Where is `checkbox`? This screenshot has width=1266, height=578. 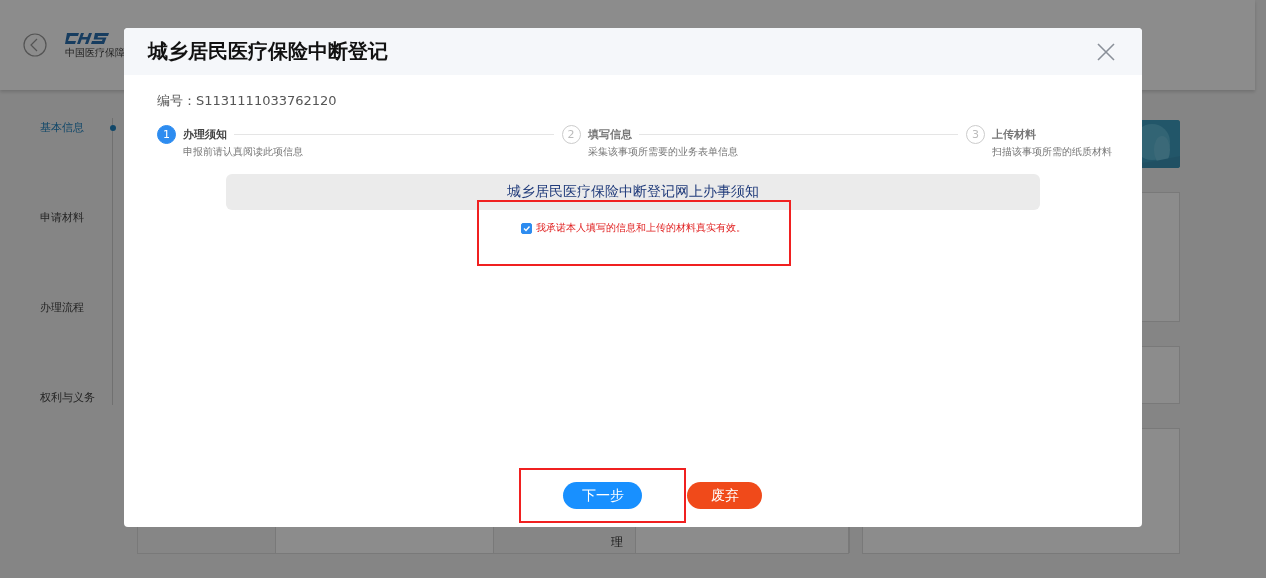
checkbox is located at coordinates (526, 228).